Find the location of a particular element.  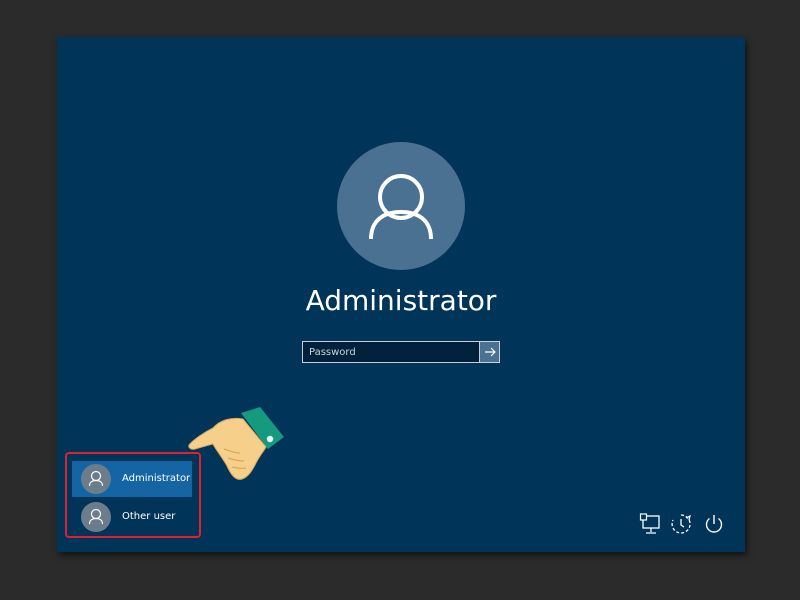

ease-of-access-icon is located at coordinates (681, 524).